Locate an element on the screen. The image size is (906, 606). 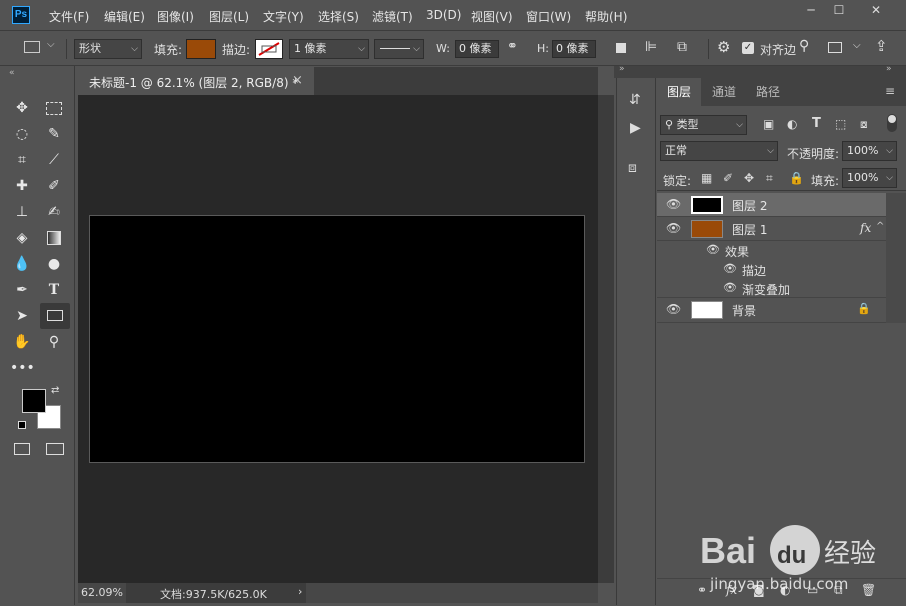
stroke-width-dropdown: 1 像素 ⌵ is located at coordinates (329, 49).